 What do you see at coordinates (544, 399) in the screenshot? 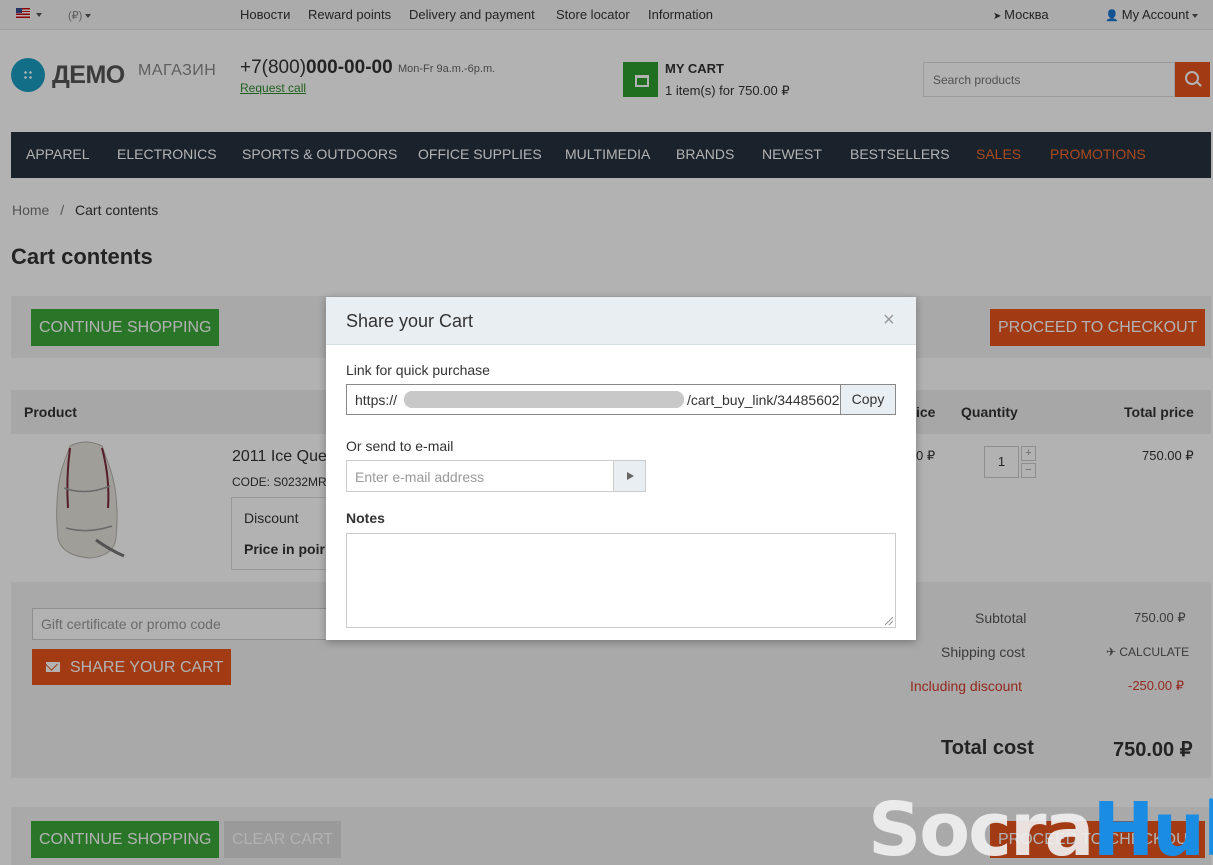
I see `redacted-domain` at bounding box center [544, 399].